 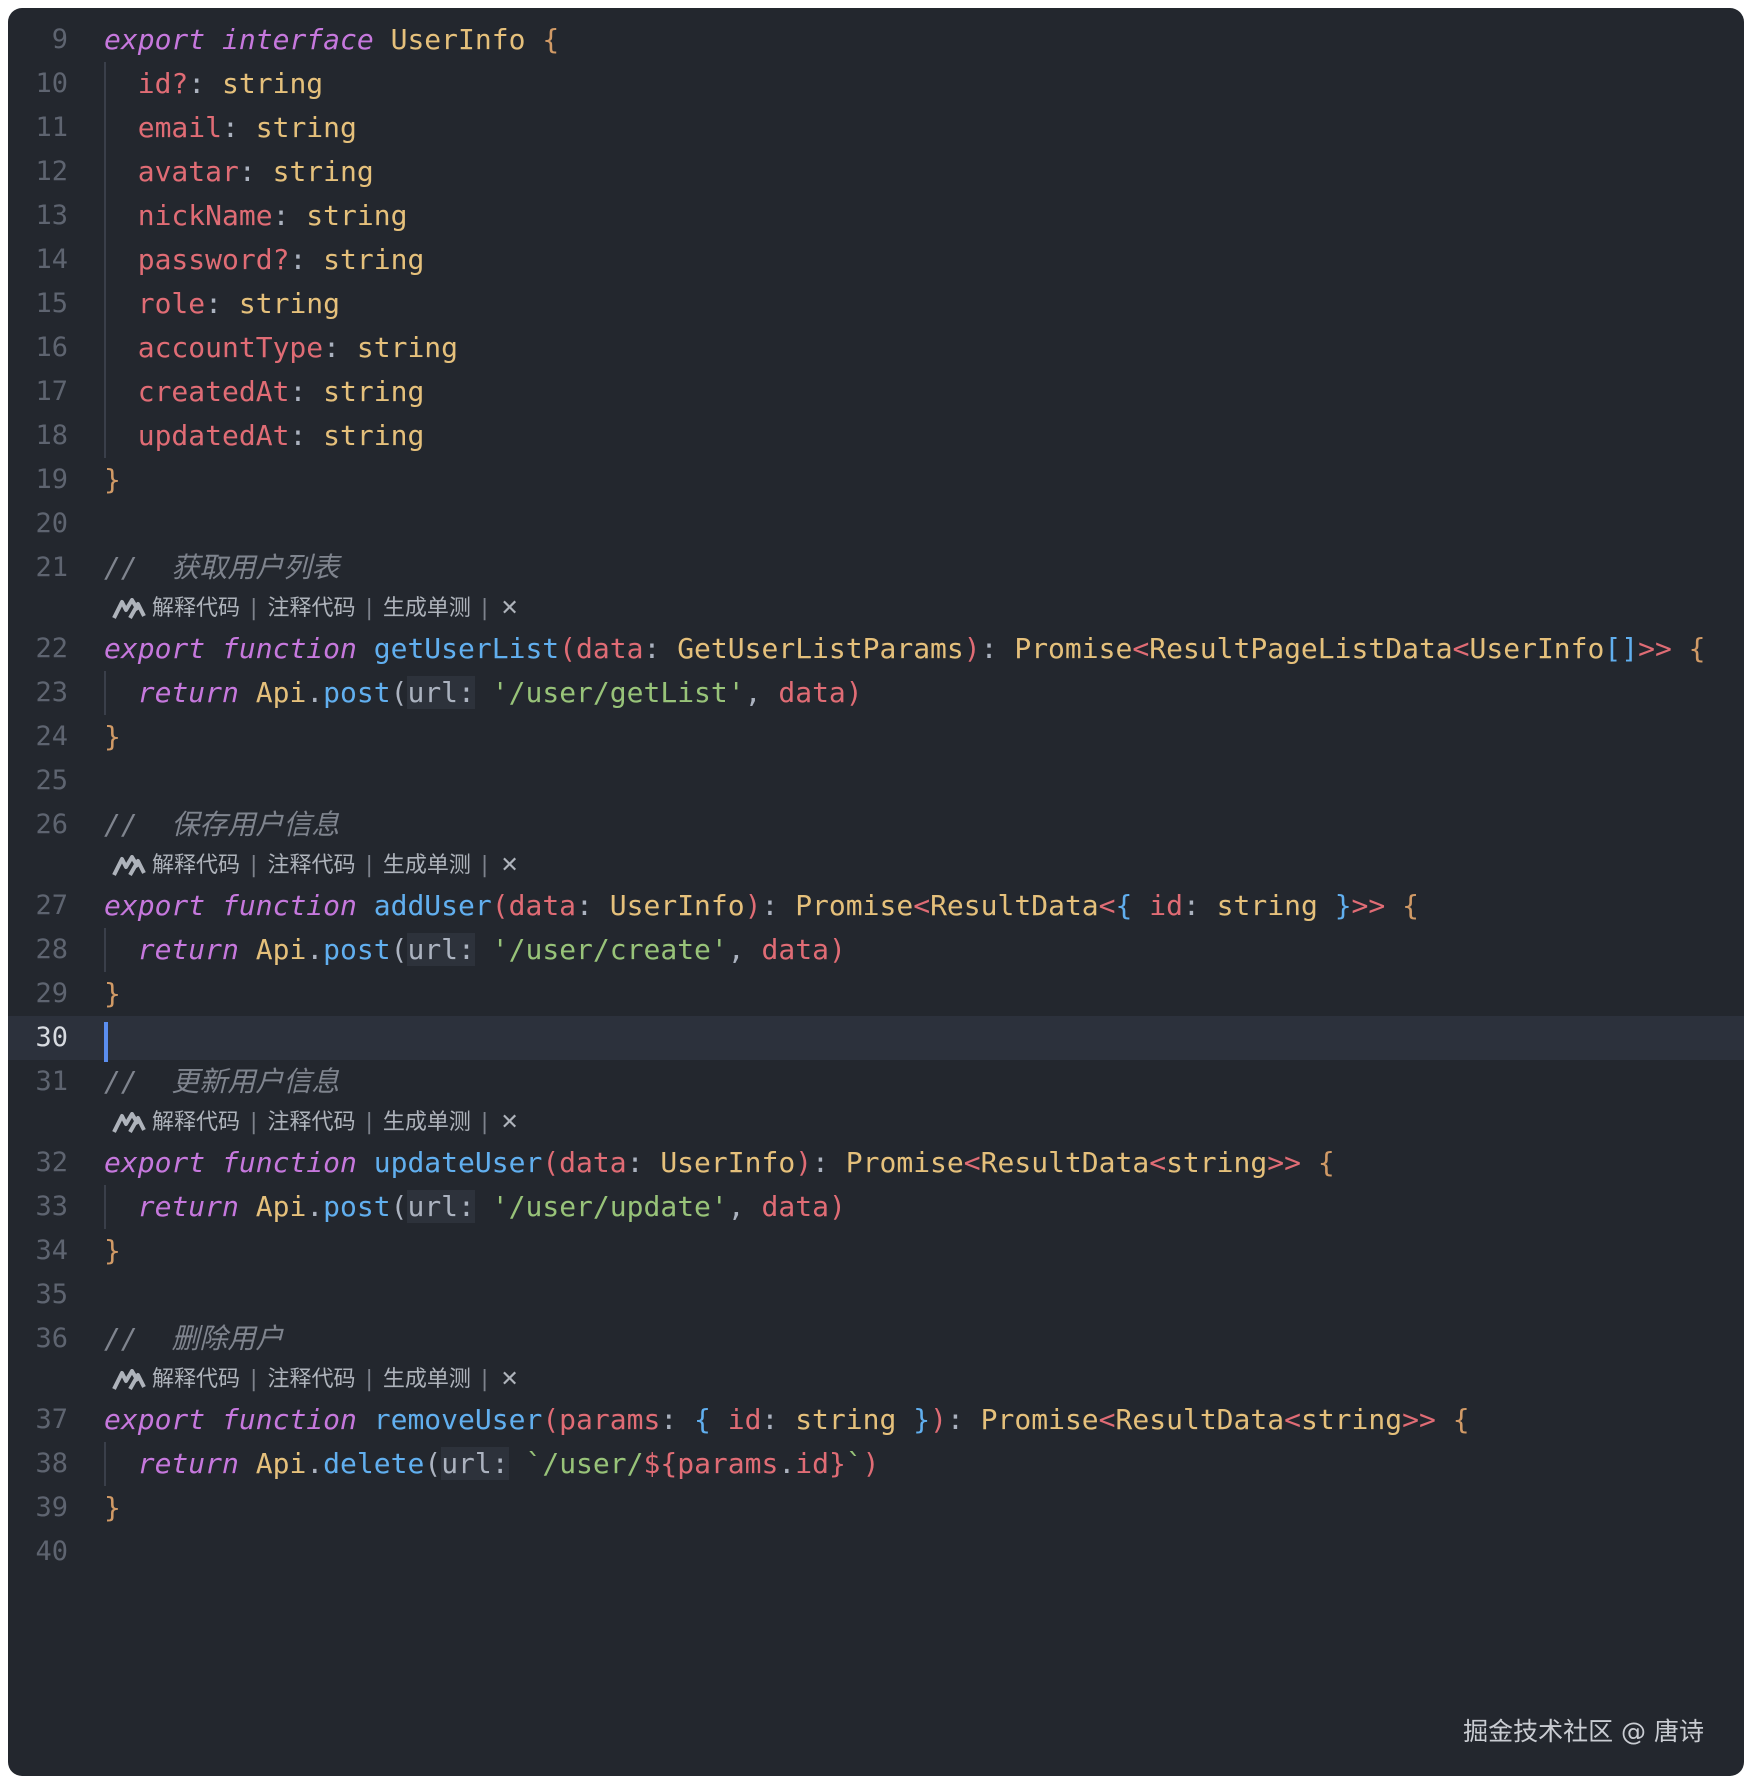 What do you see at coordinates (876, 1339) in the screenshot?
I see `code-line: 36 // 删除用户` at bounding box center [876, 1339].